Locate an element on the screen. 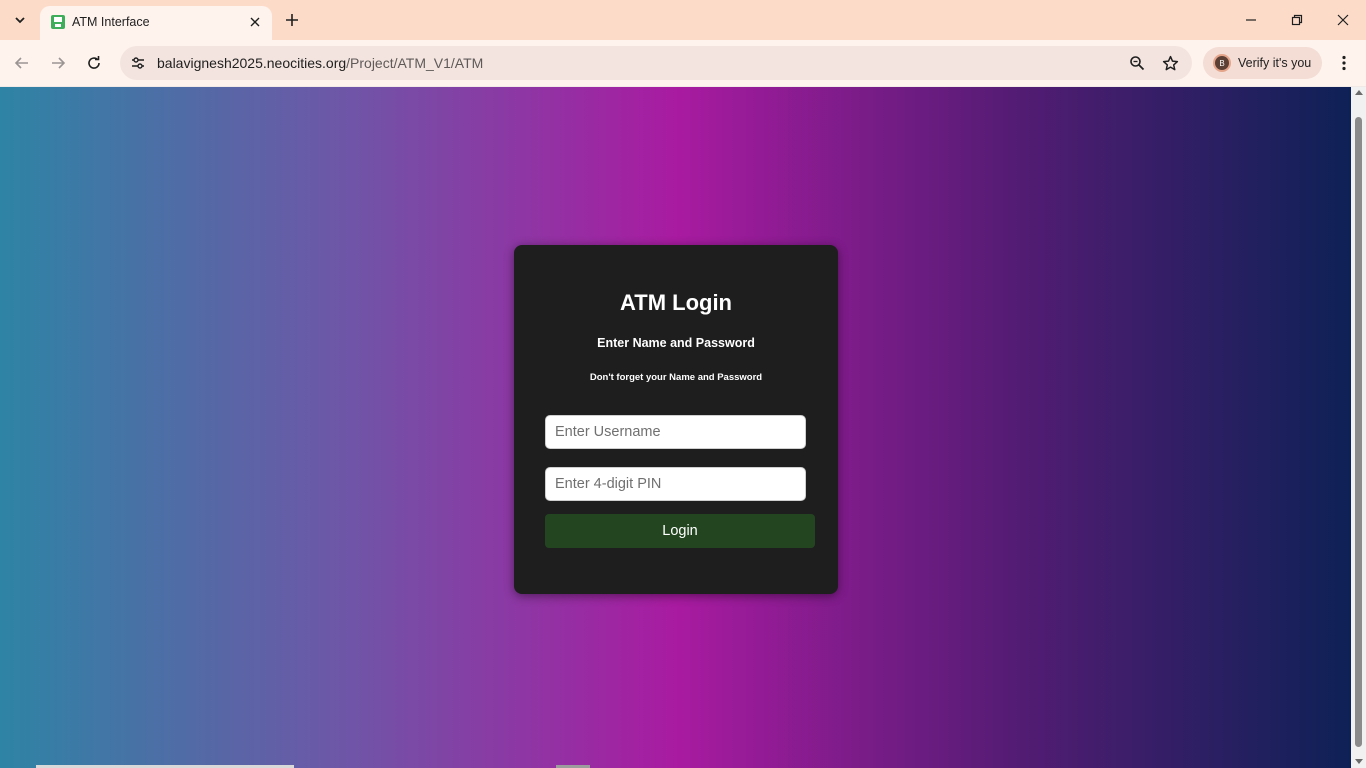 This screenshot has width=1366, height=768. verify-profile-button: B Verify it's you is located at coordinates (1262, 63).